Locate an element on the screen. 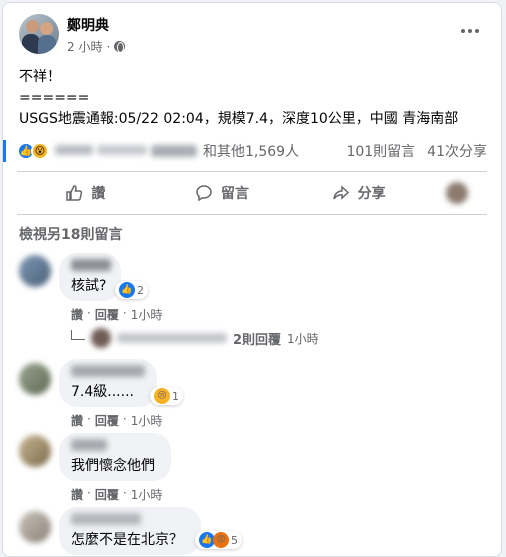  shares-count: 41次分享 is located at coordinates (457, 151).